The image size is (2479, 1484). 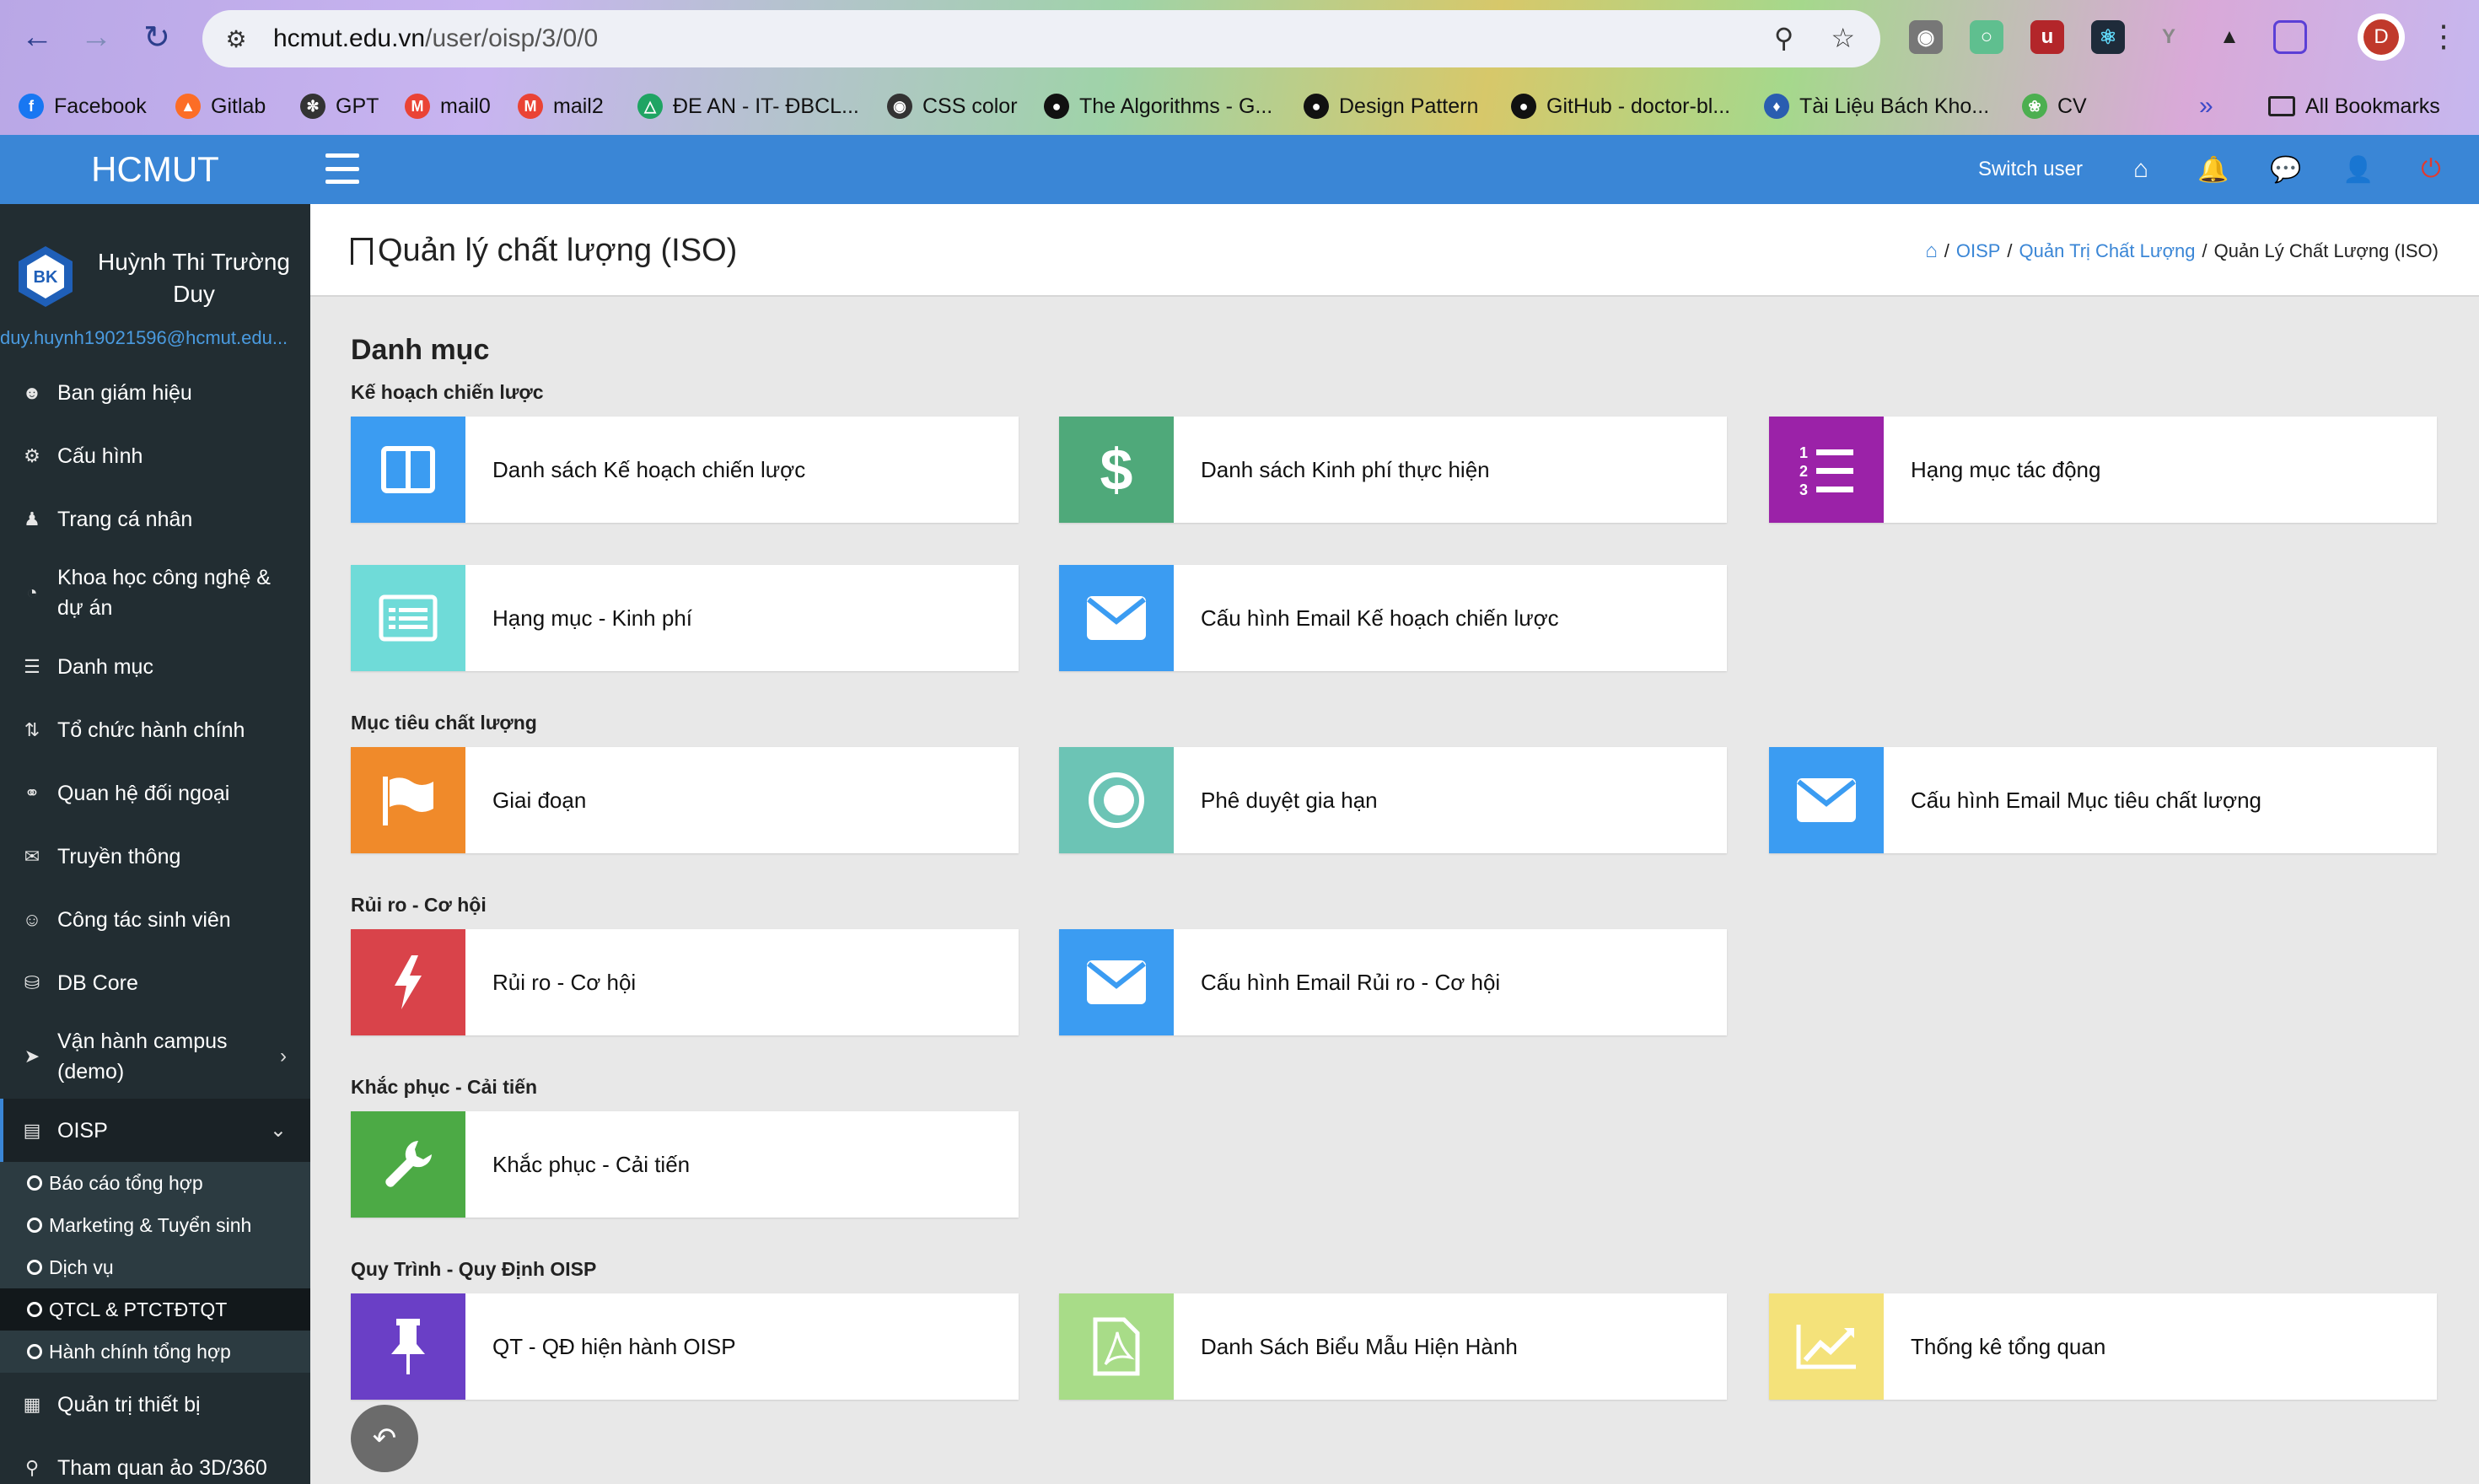 What do you see at coordinates (2290, 37) in the screenshot?
I see `extensions-puzzle-icon` at bounding box center [2290, 37].